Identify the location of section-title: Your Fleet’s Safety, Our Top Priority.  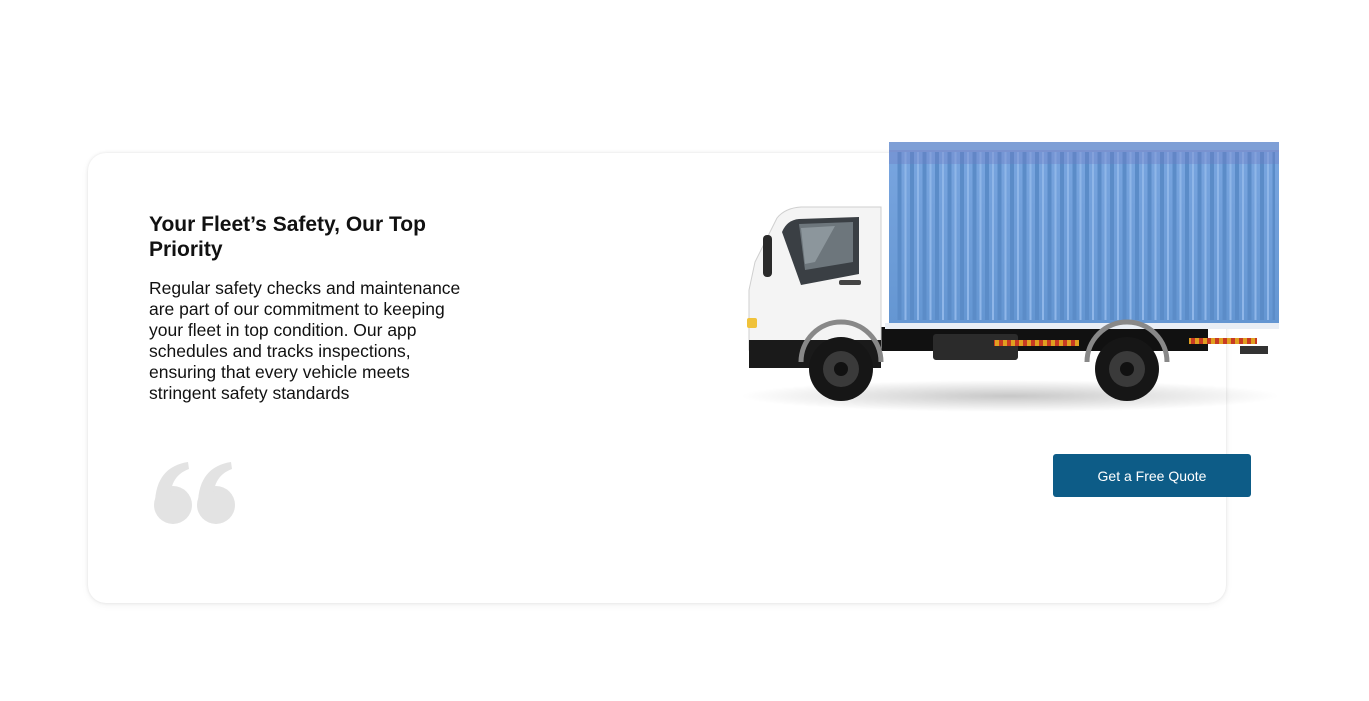
(287, 237).